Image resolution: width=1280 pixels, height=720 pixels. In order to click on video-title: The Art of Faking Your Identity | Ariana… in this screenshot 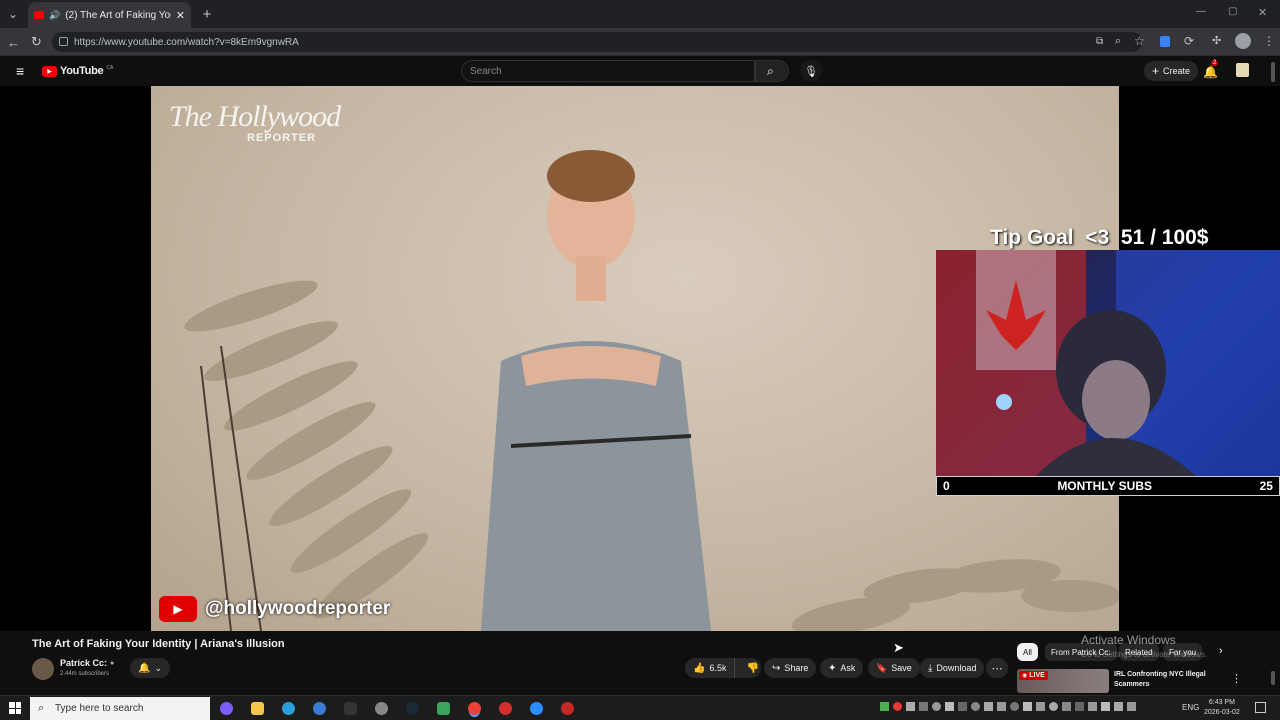, I will do `click(158, 644)`.